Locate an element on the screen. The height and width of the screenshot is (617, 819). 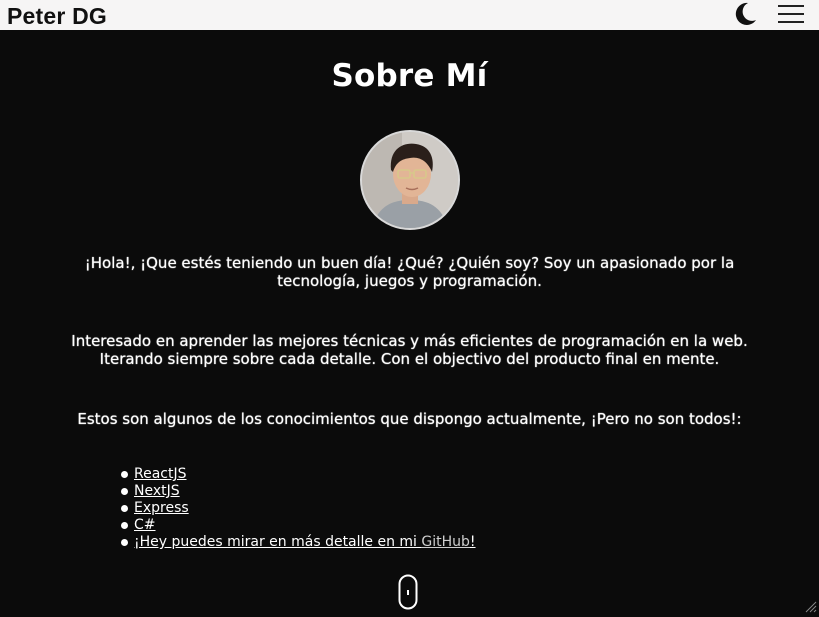
list-item: NextJS is located at coordinates (298, 491).